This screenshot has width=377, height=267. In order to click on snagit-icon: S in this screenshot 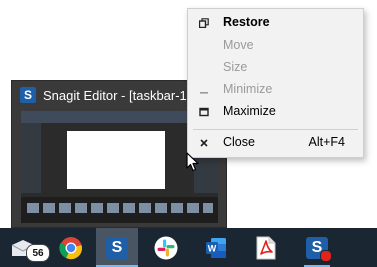, I will do `click(28, 95)`.